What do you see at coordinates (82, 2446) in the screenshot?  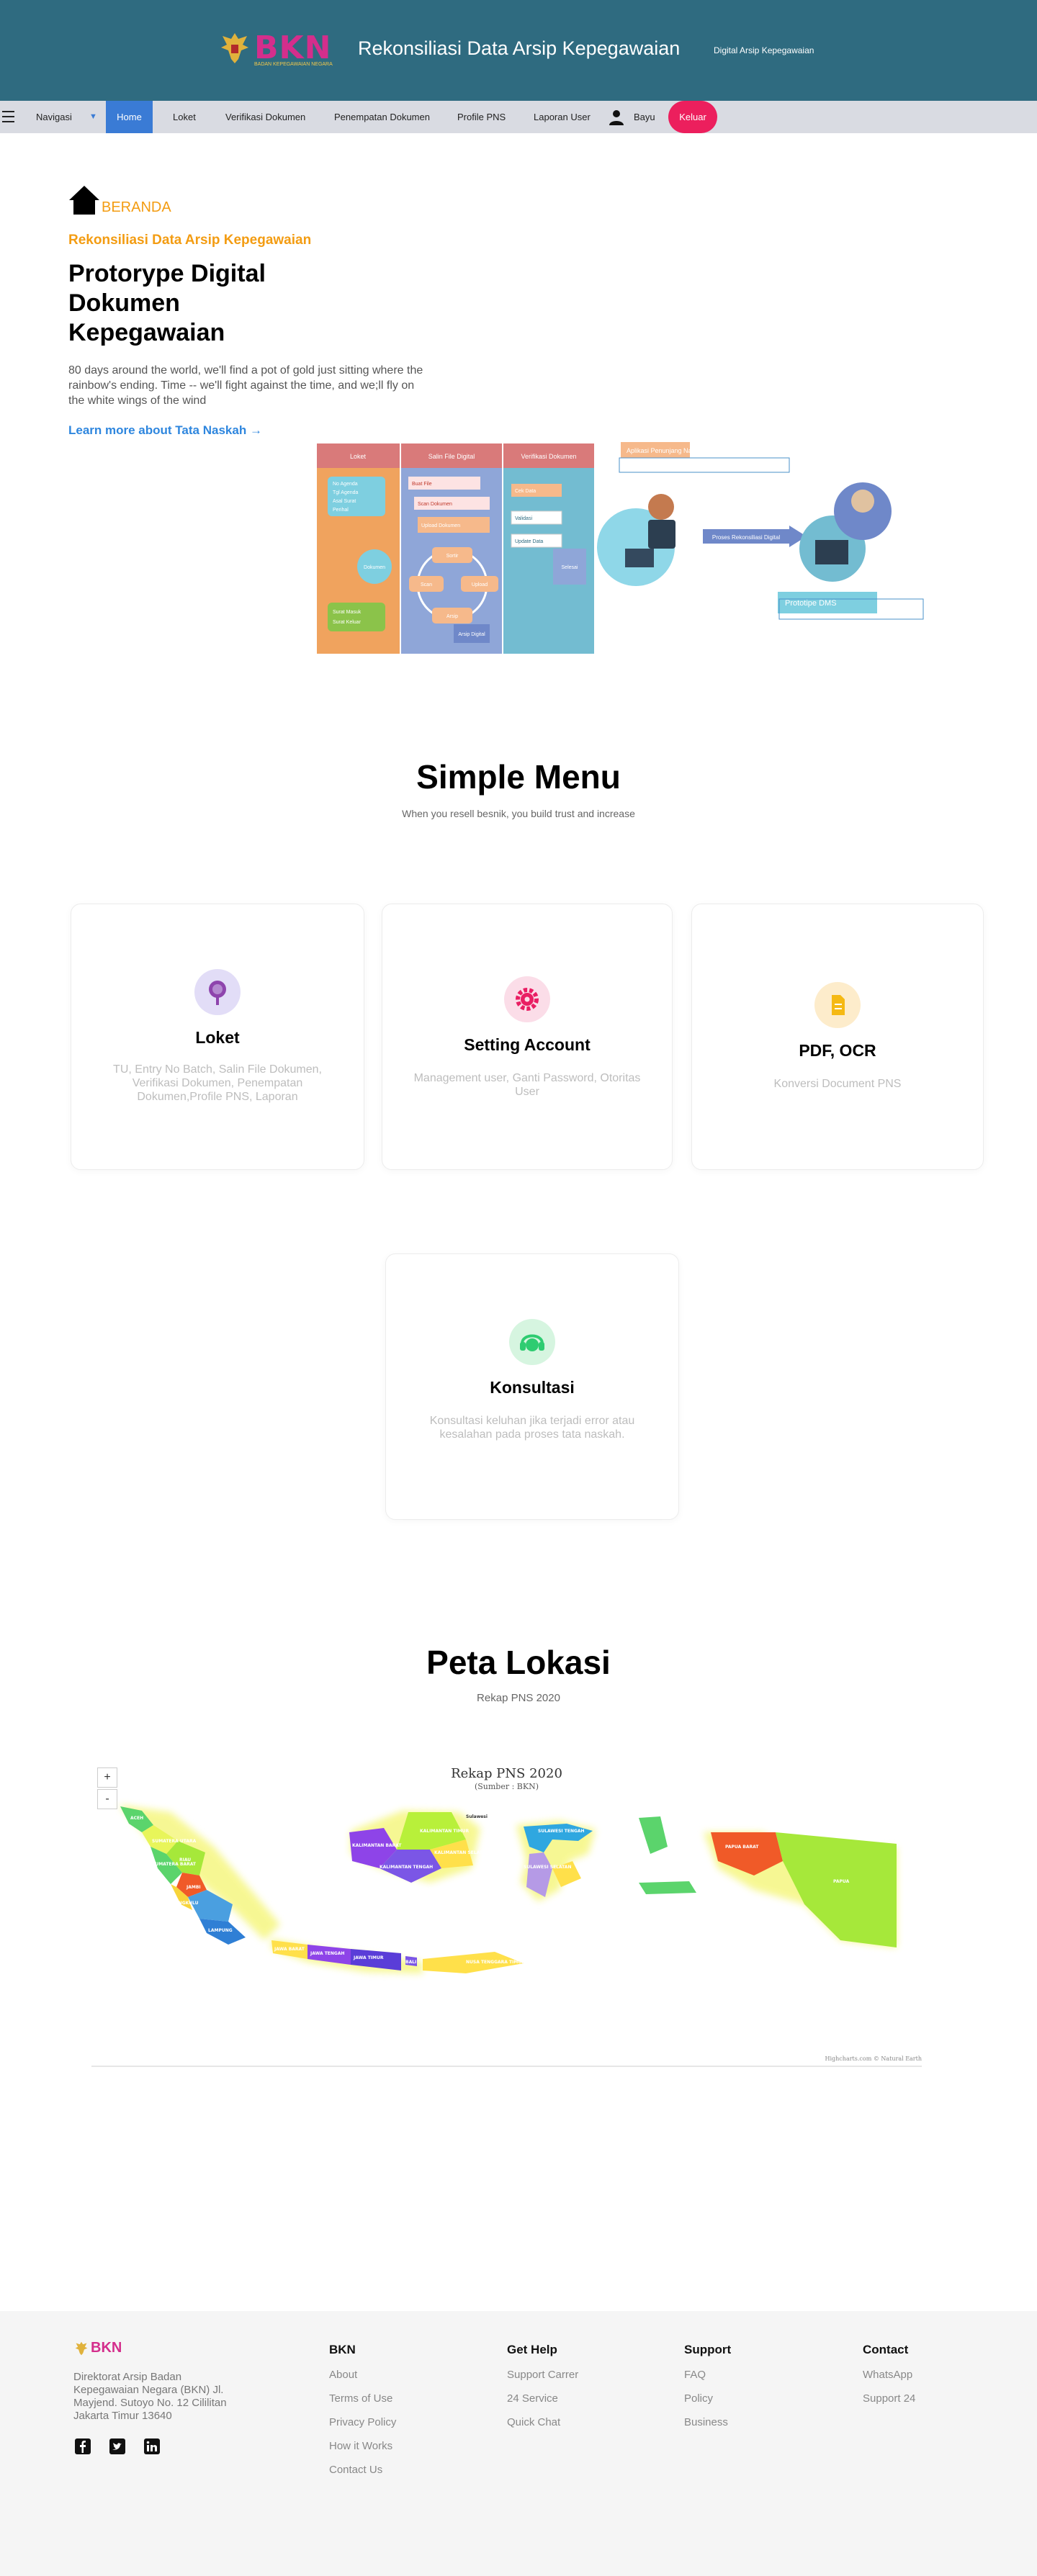 I see `facebook-icon` at bounding box center [82, 2446].